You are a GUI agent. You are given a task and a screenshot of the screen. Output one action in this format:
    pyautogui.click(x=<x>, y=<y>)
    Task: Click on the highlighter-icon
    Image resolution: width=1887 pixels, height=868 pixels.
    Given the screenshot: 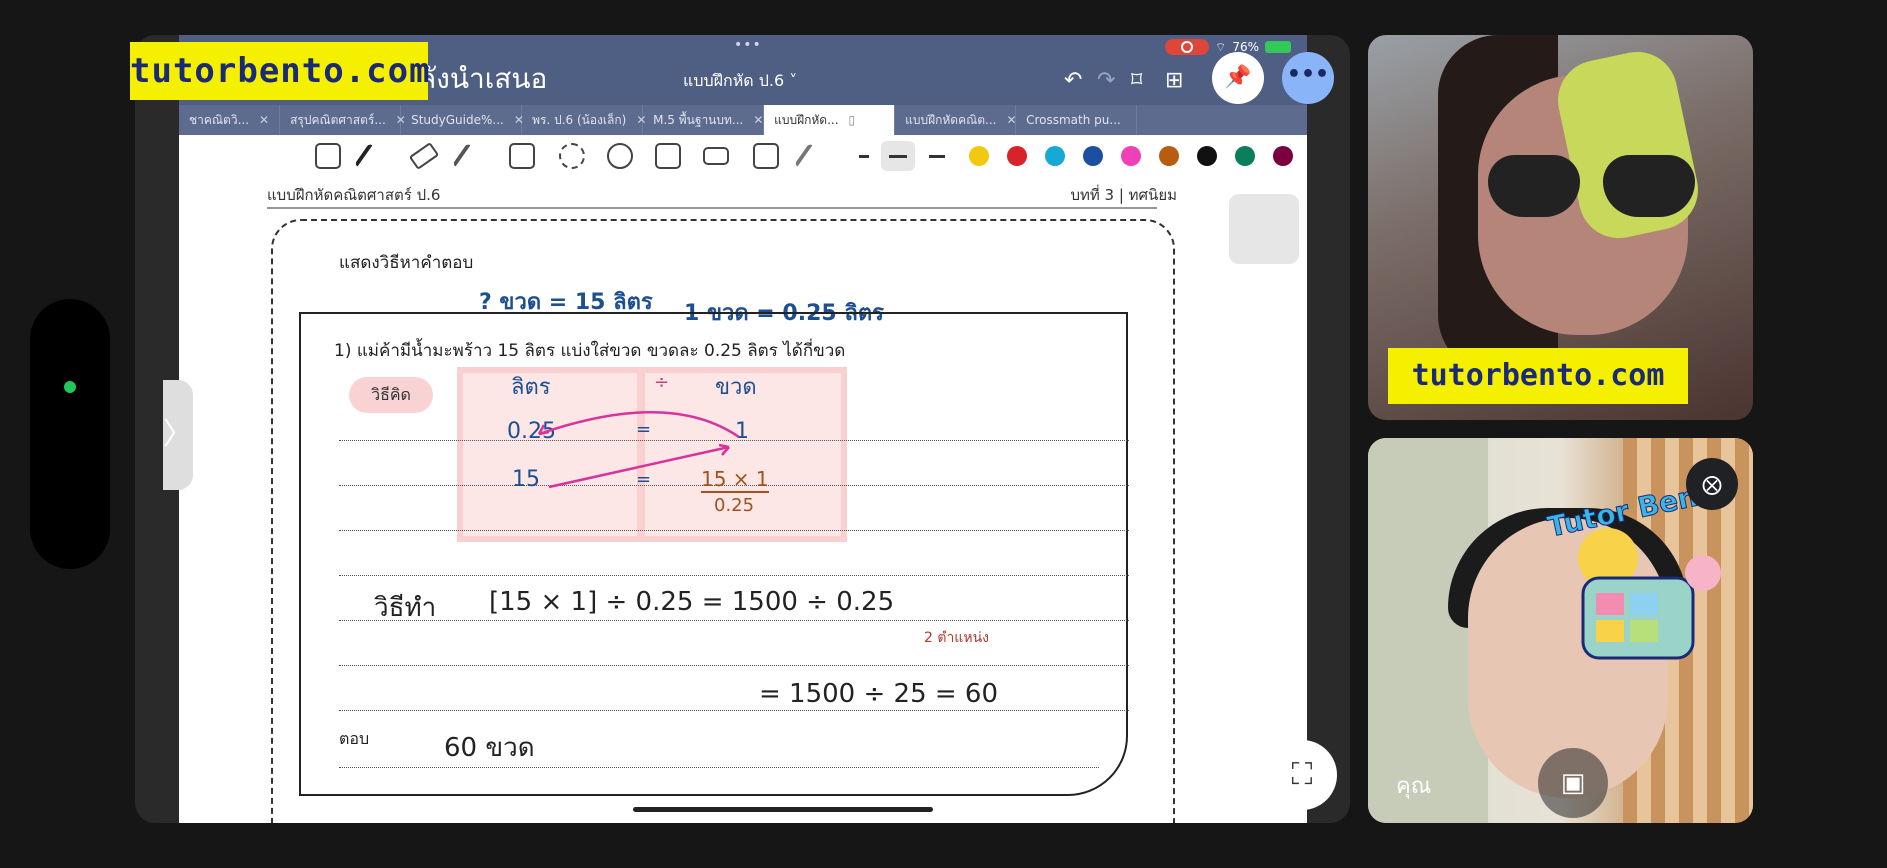 What is the action you would take?
    pyautogui.click(x=463, y=156)
    